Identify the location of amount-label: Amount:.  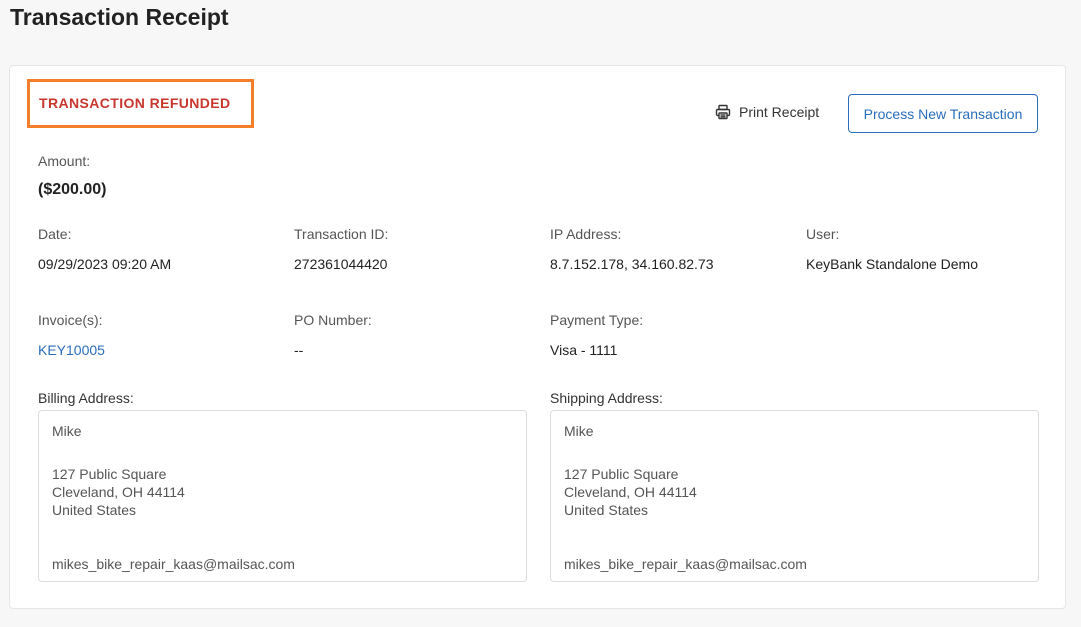
(64, 161).